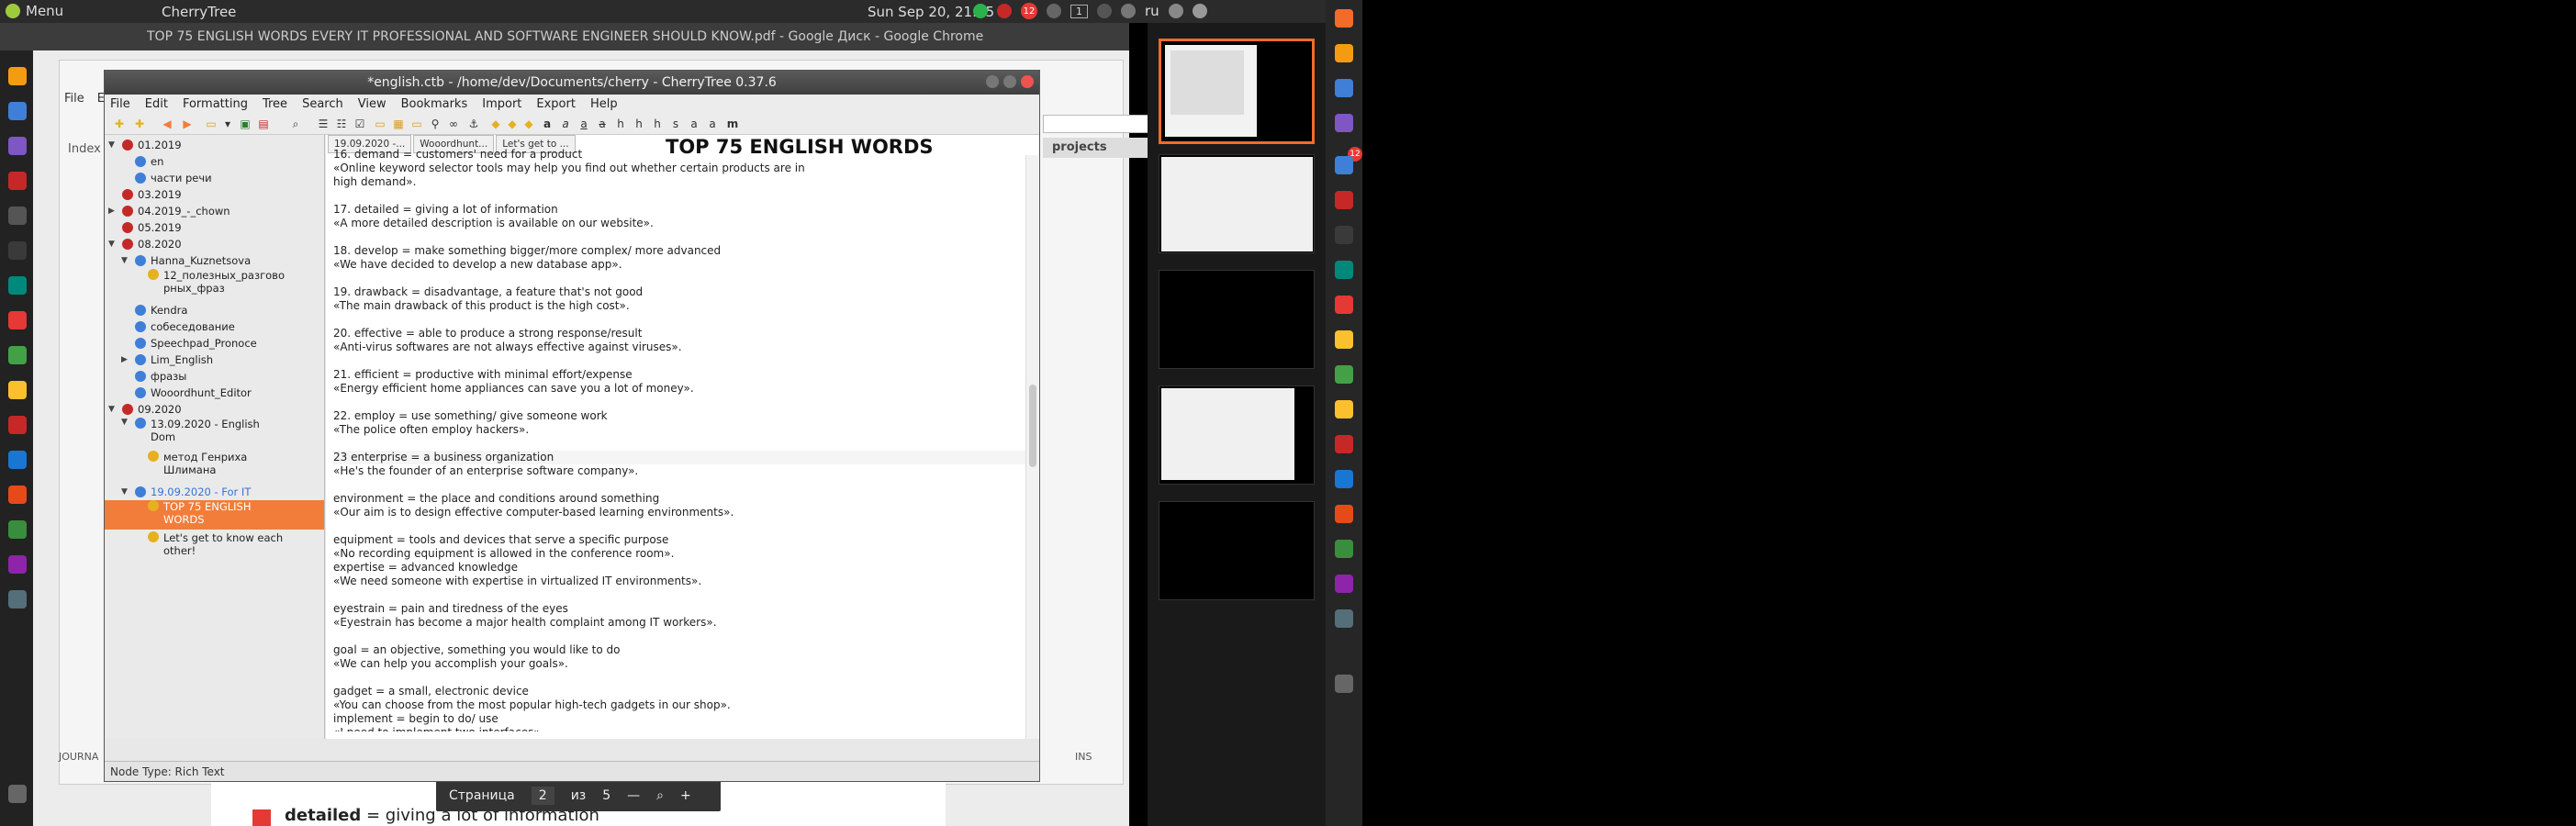 Image resolution: width=2576 pixels, height=826 pixels. What do you see at coordinates (1104, 11) in the screenshot?
I see `apps-grid-icon` at bounding box center [1104, 11].